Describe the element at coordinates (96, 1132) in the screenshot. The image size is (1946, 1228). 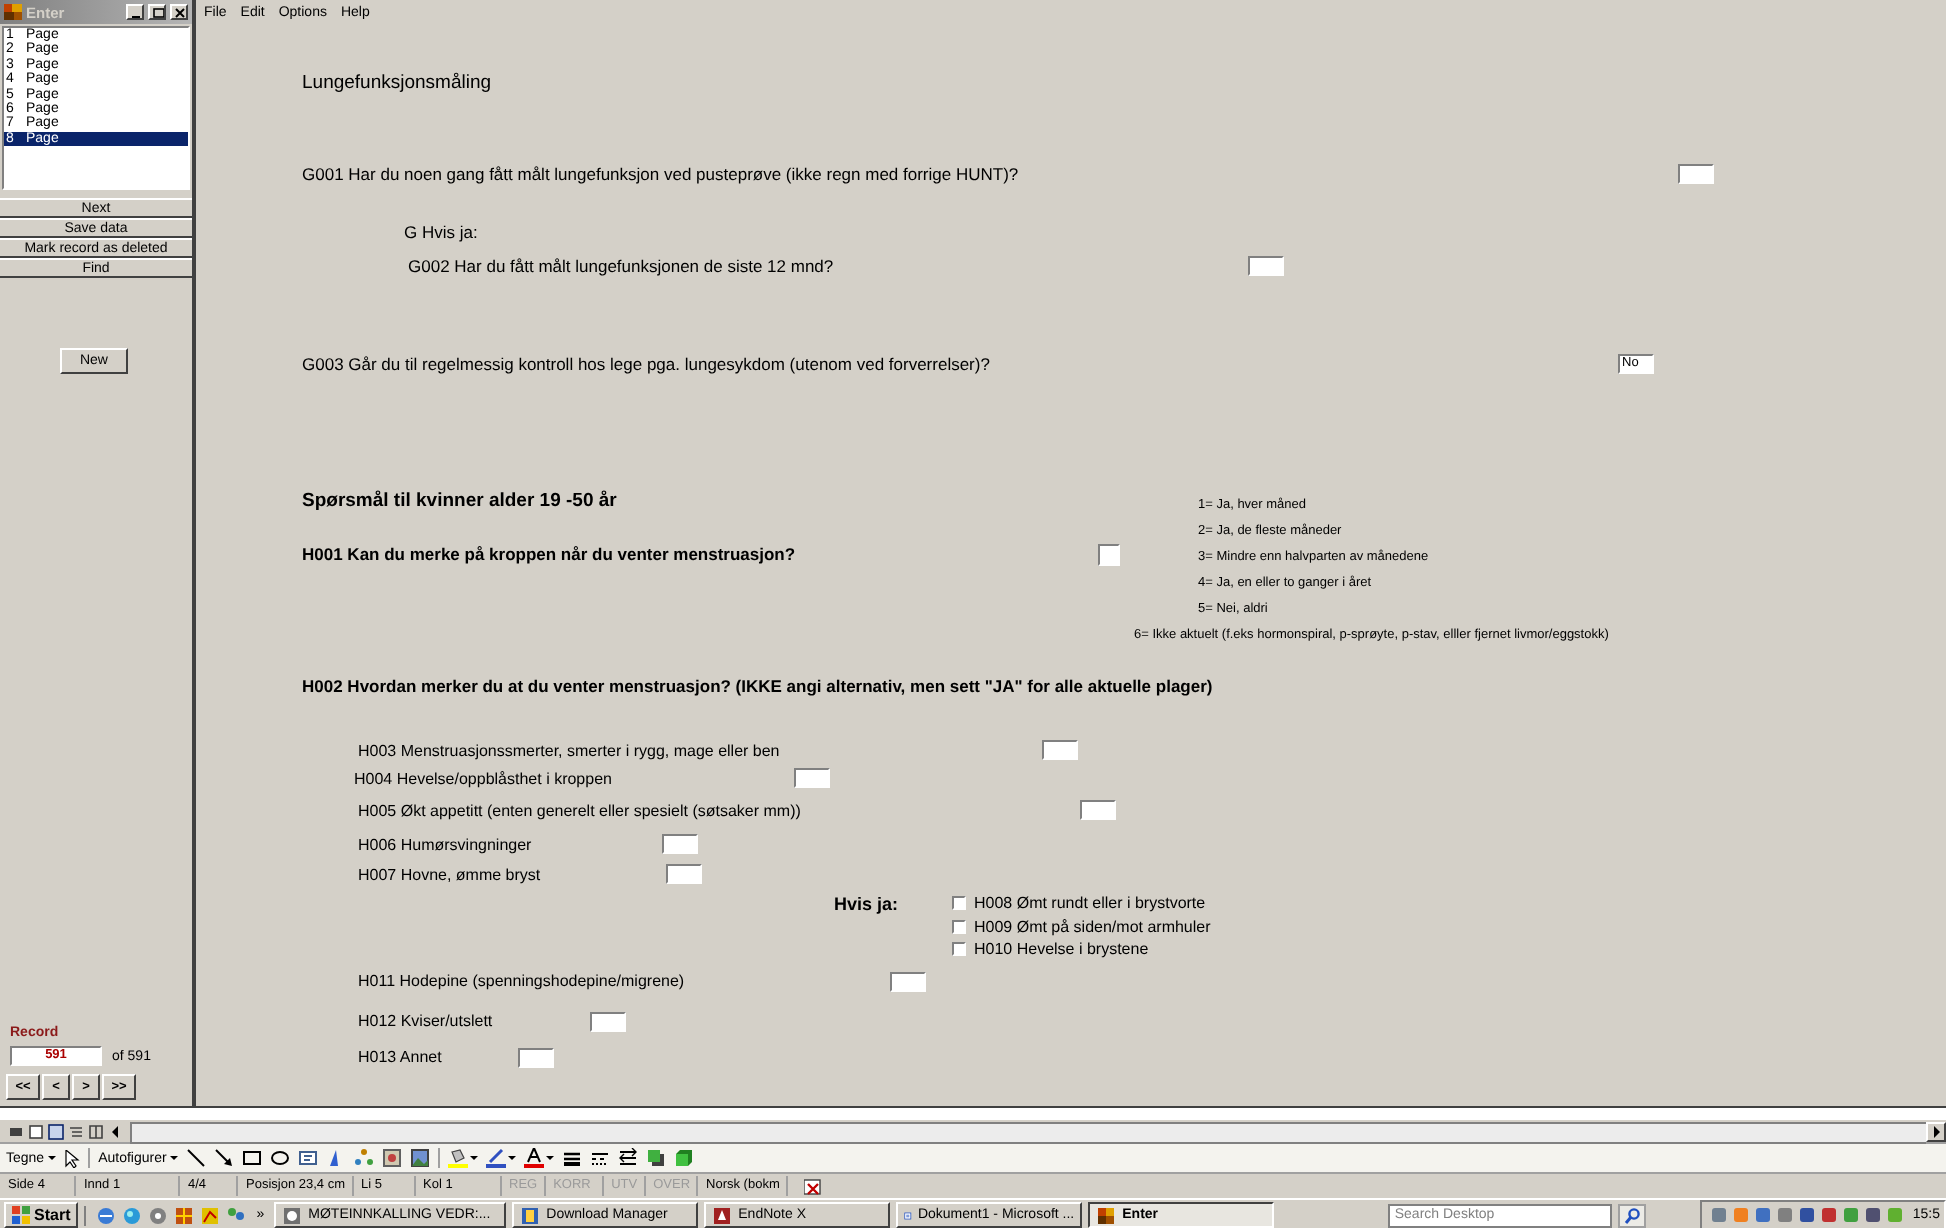
I see `reading-view-icon` at that location.